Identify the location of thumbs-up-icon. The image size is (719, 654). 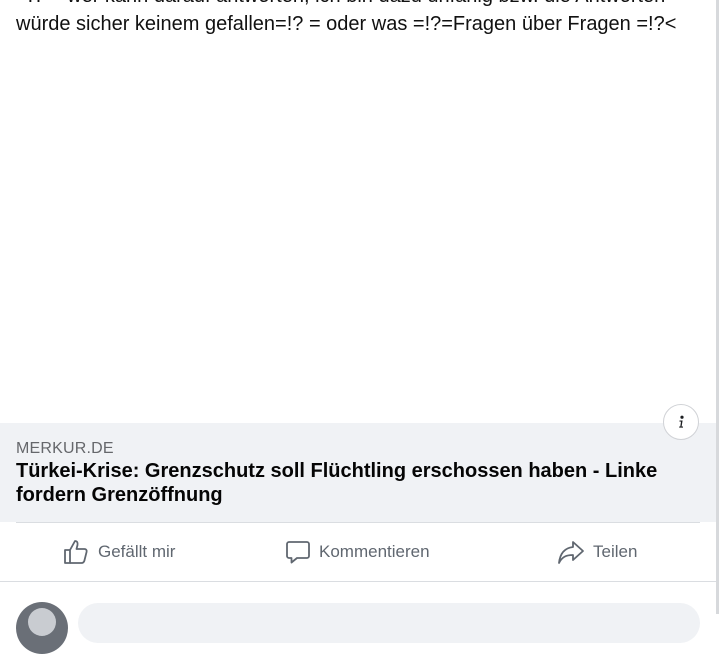
(76, 552).